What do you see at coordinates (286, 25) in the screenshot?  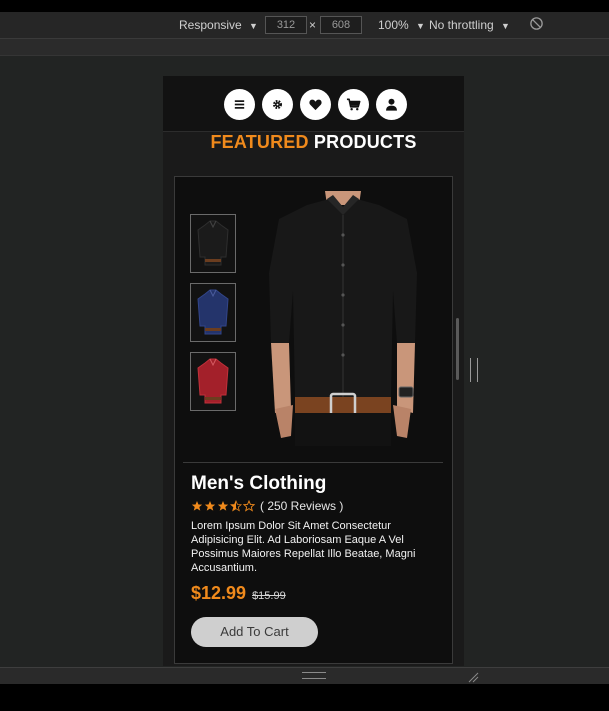 I see `width-input: 312` at bounding box center [286, 25].